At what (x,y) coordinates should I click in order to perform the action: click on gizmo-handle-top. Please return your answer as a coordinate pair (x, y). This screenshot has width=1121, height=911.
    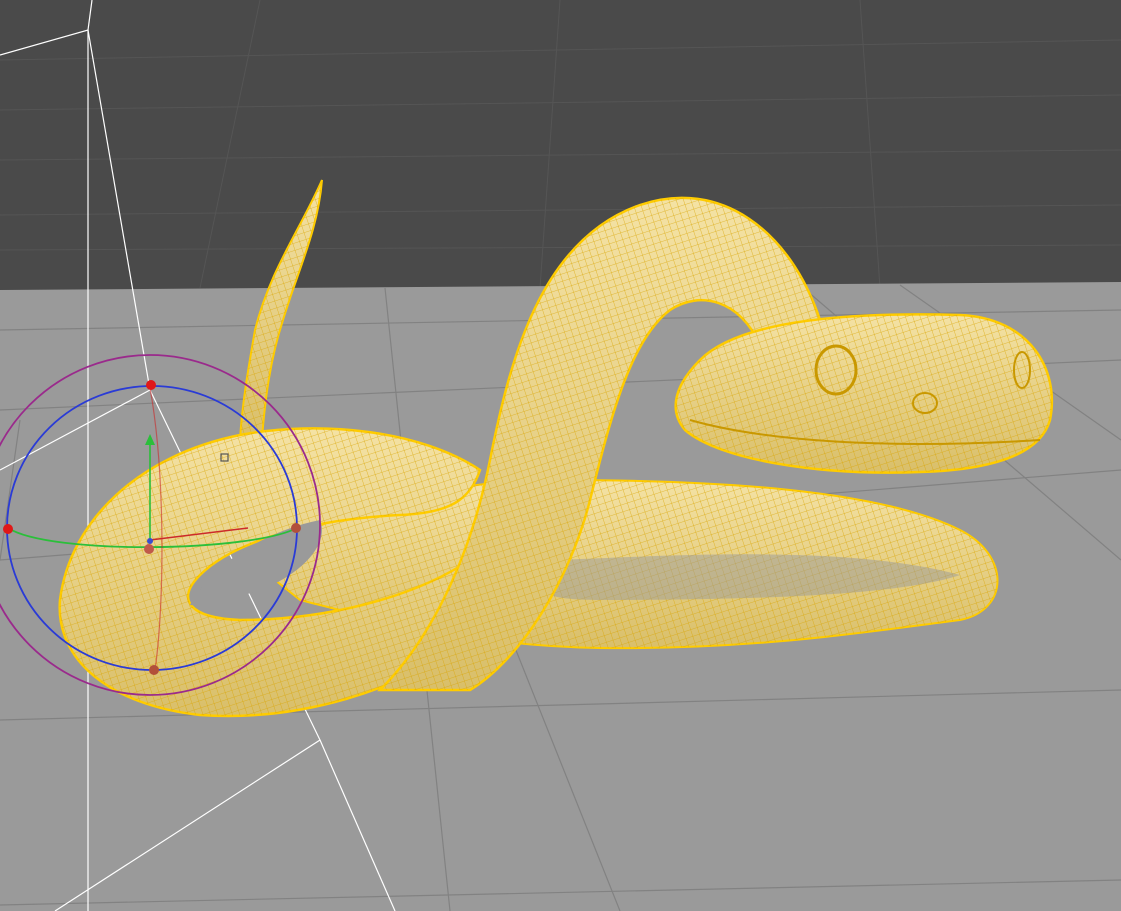
    Looking at the image, I should click on (151, 385).